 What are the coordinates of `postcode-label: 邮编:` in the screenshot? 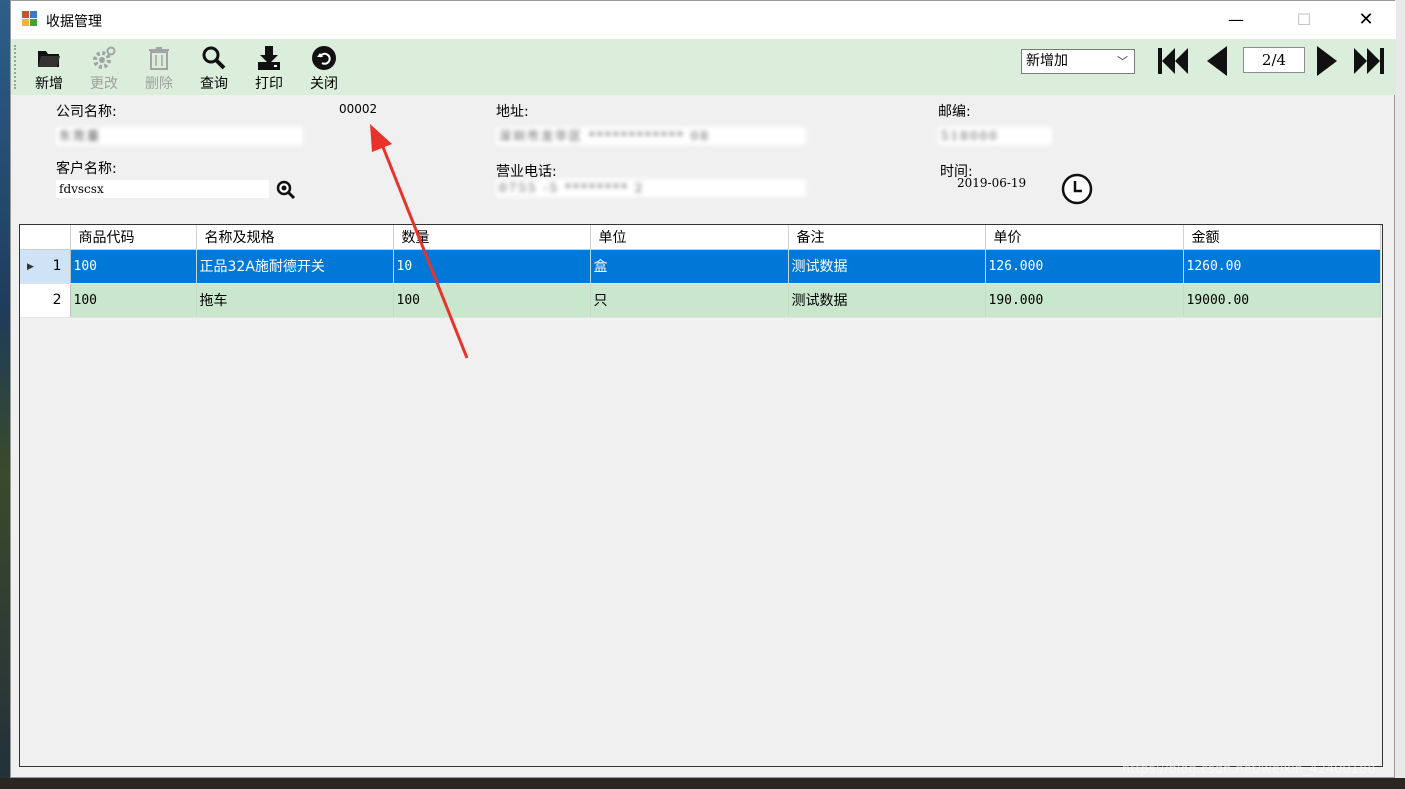 It's located at (954, 112).